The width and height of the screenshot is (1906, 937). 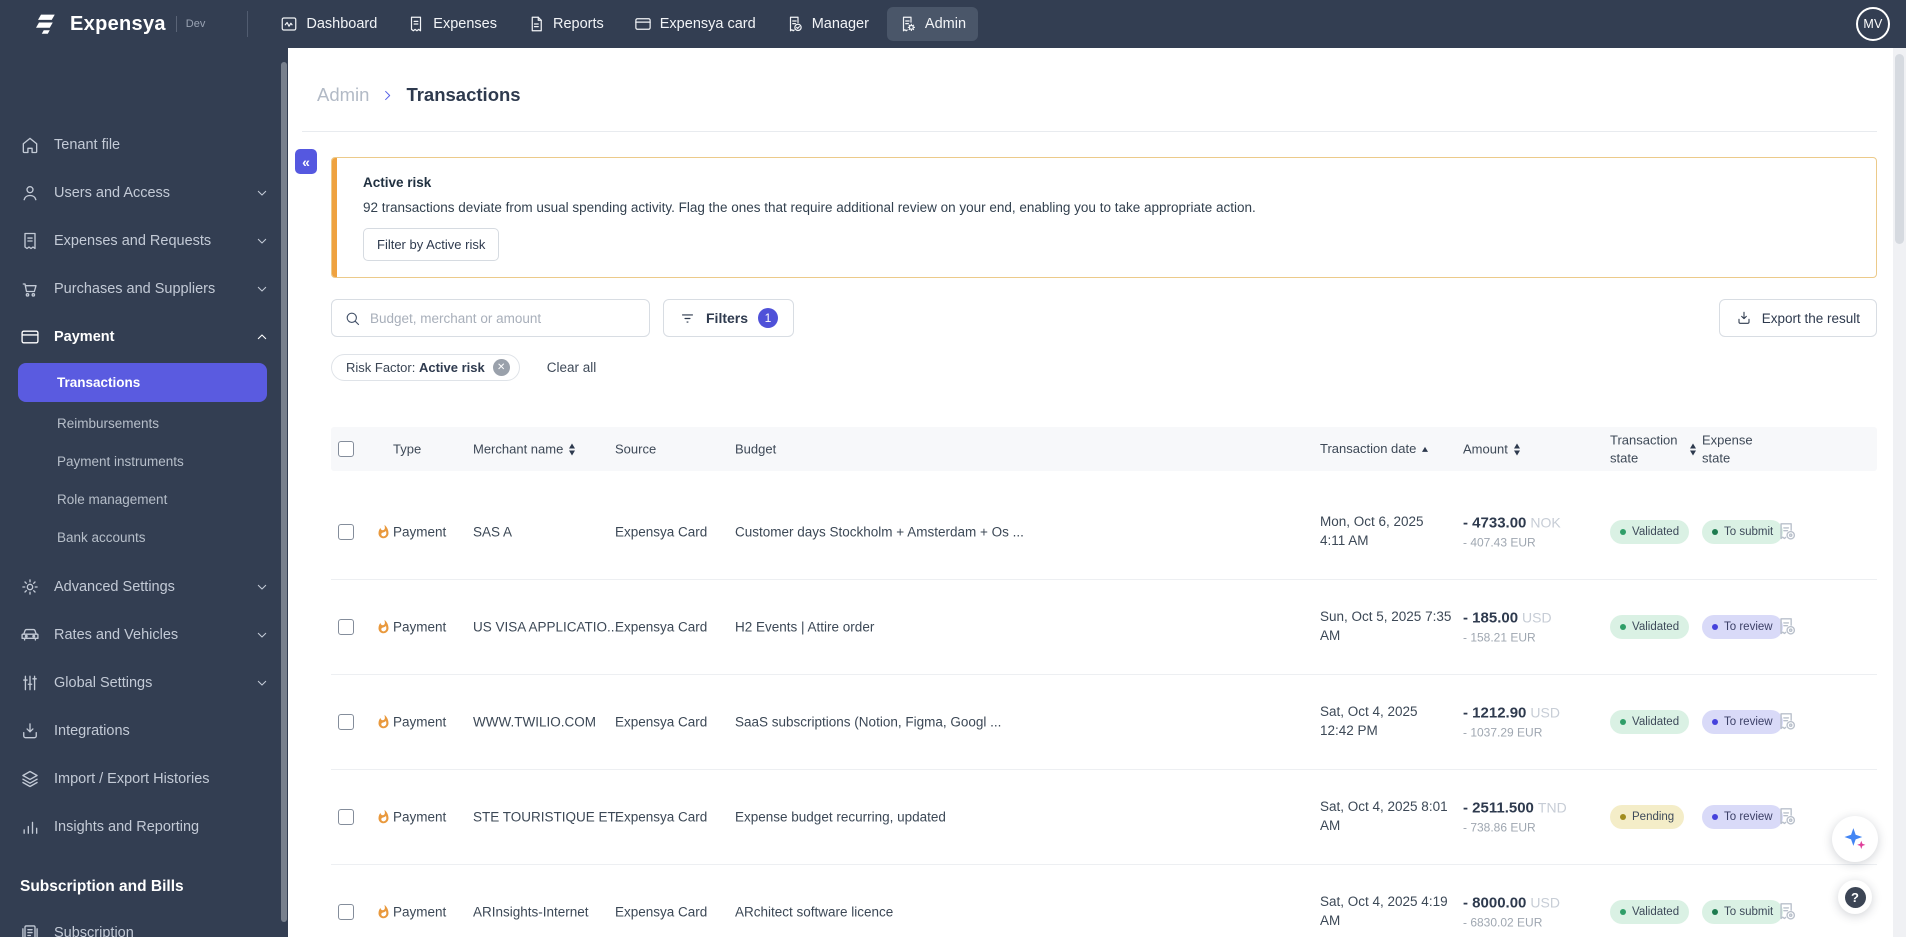 I want to click on sidebar-subitem-payment-instruments: Payment instruments, so click(x=144, y=461).